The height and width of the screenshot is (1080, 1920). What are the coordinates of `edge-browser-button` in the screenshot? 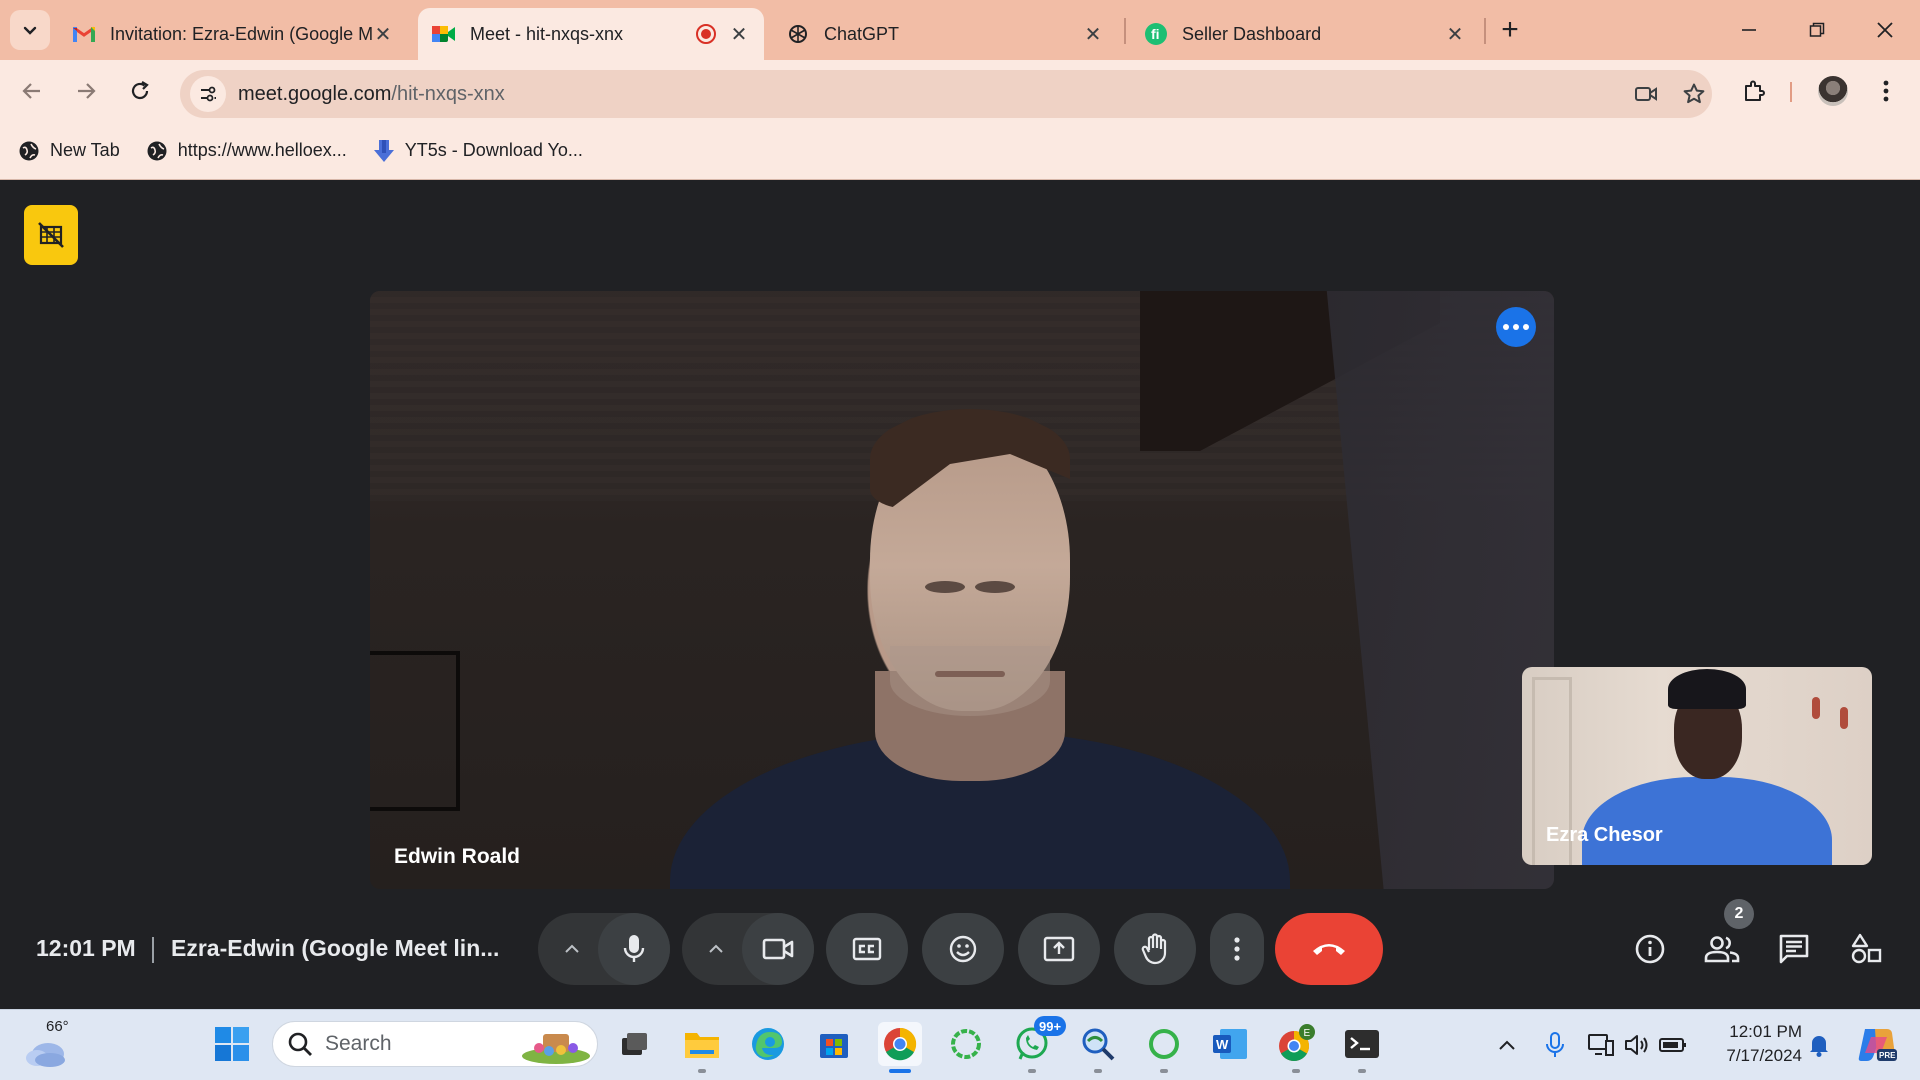 It's located at (768, 1044).